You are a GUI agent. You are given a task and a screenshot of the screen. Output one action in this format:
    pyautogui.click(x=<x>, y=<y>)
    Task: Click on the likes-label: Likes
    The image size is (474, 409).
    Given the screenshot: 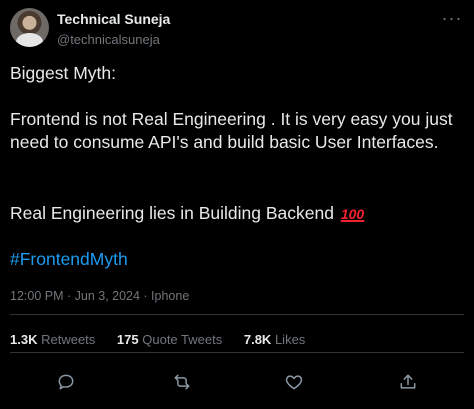 What is the action you would take?
    pyautogui.click(x=290, y=339)
    